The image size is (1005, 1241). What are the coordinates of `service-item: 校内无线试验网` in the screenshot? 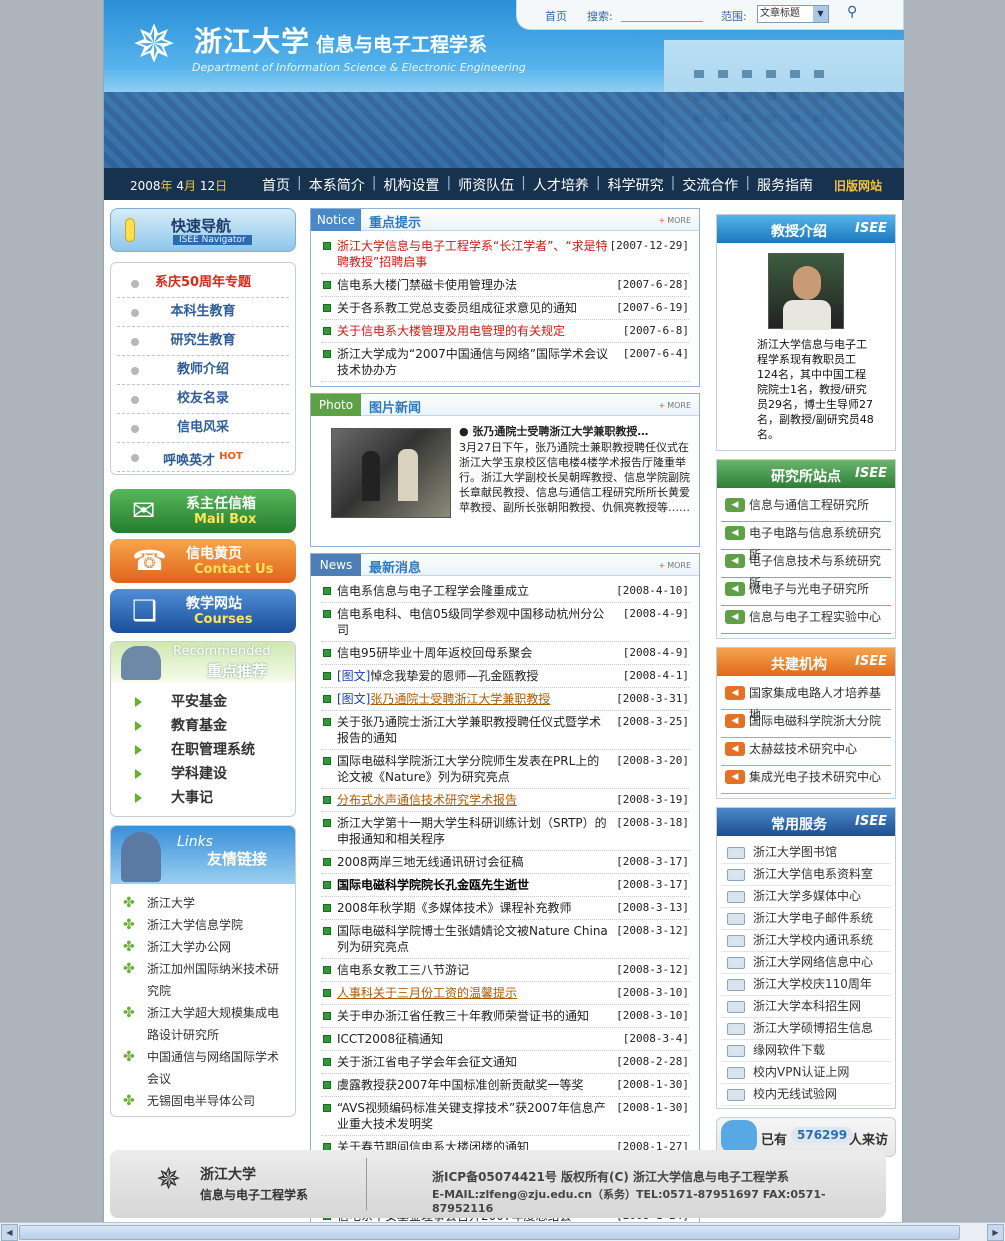 It's located at (806, 1095).